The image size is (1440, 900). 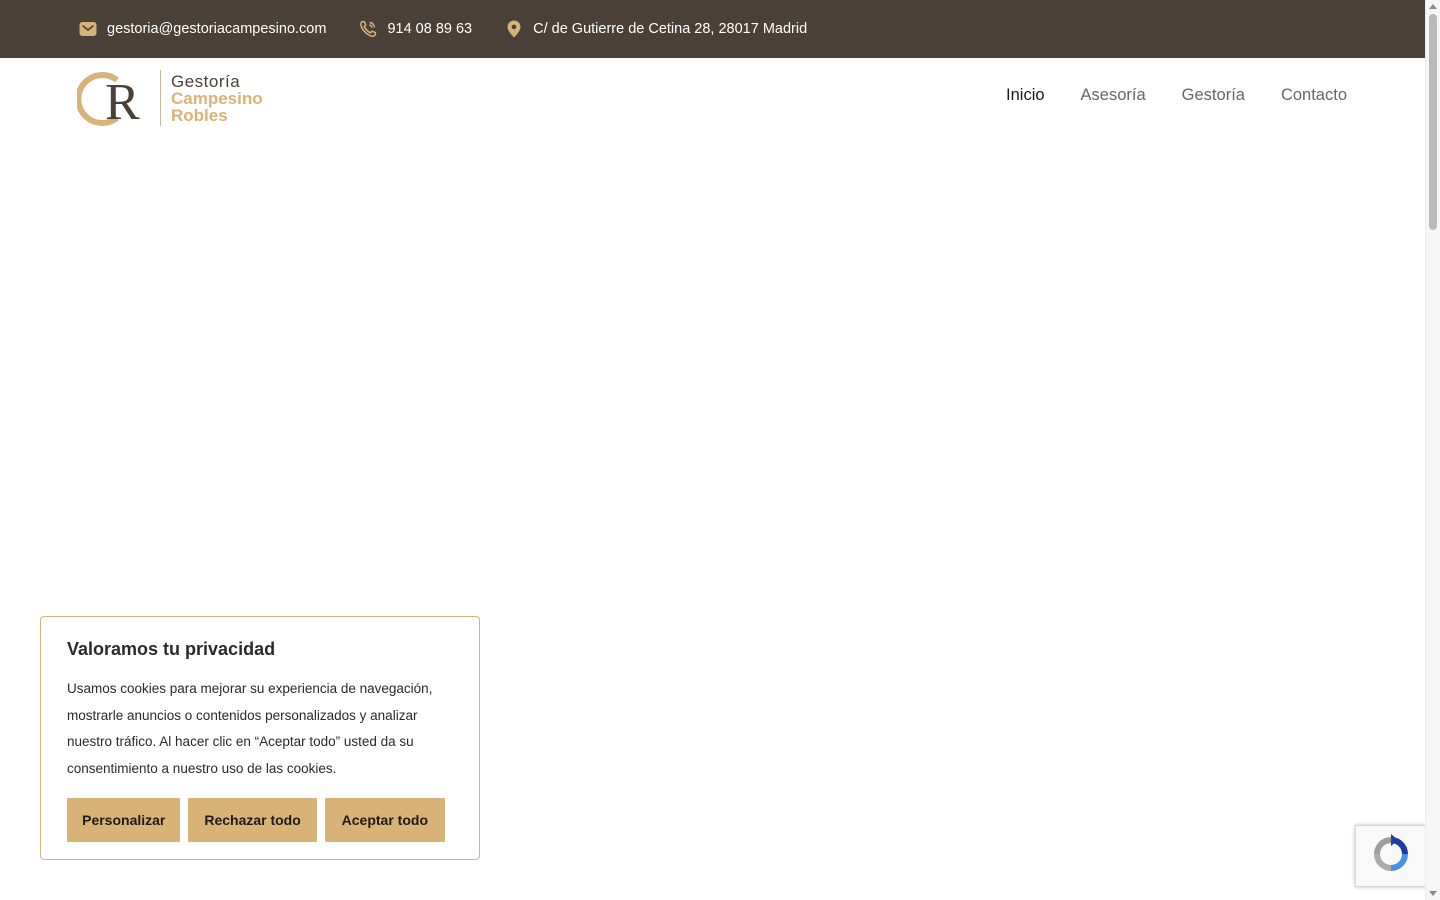 I want to click on logo-divider, so click(x=160, y=98).